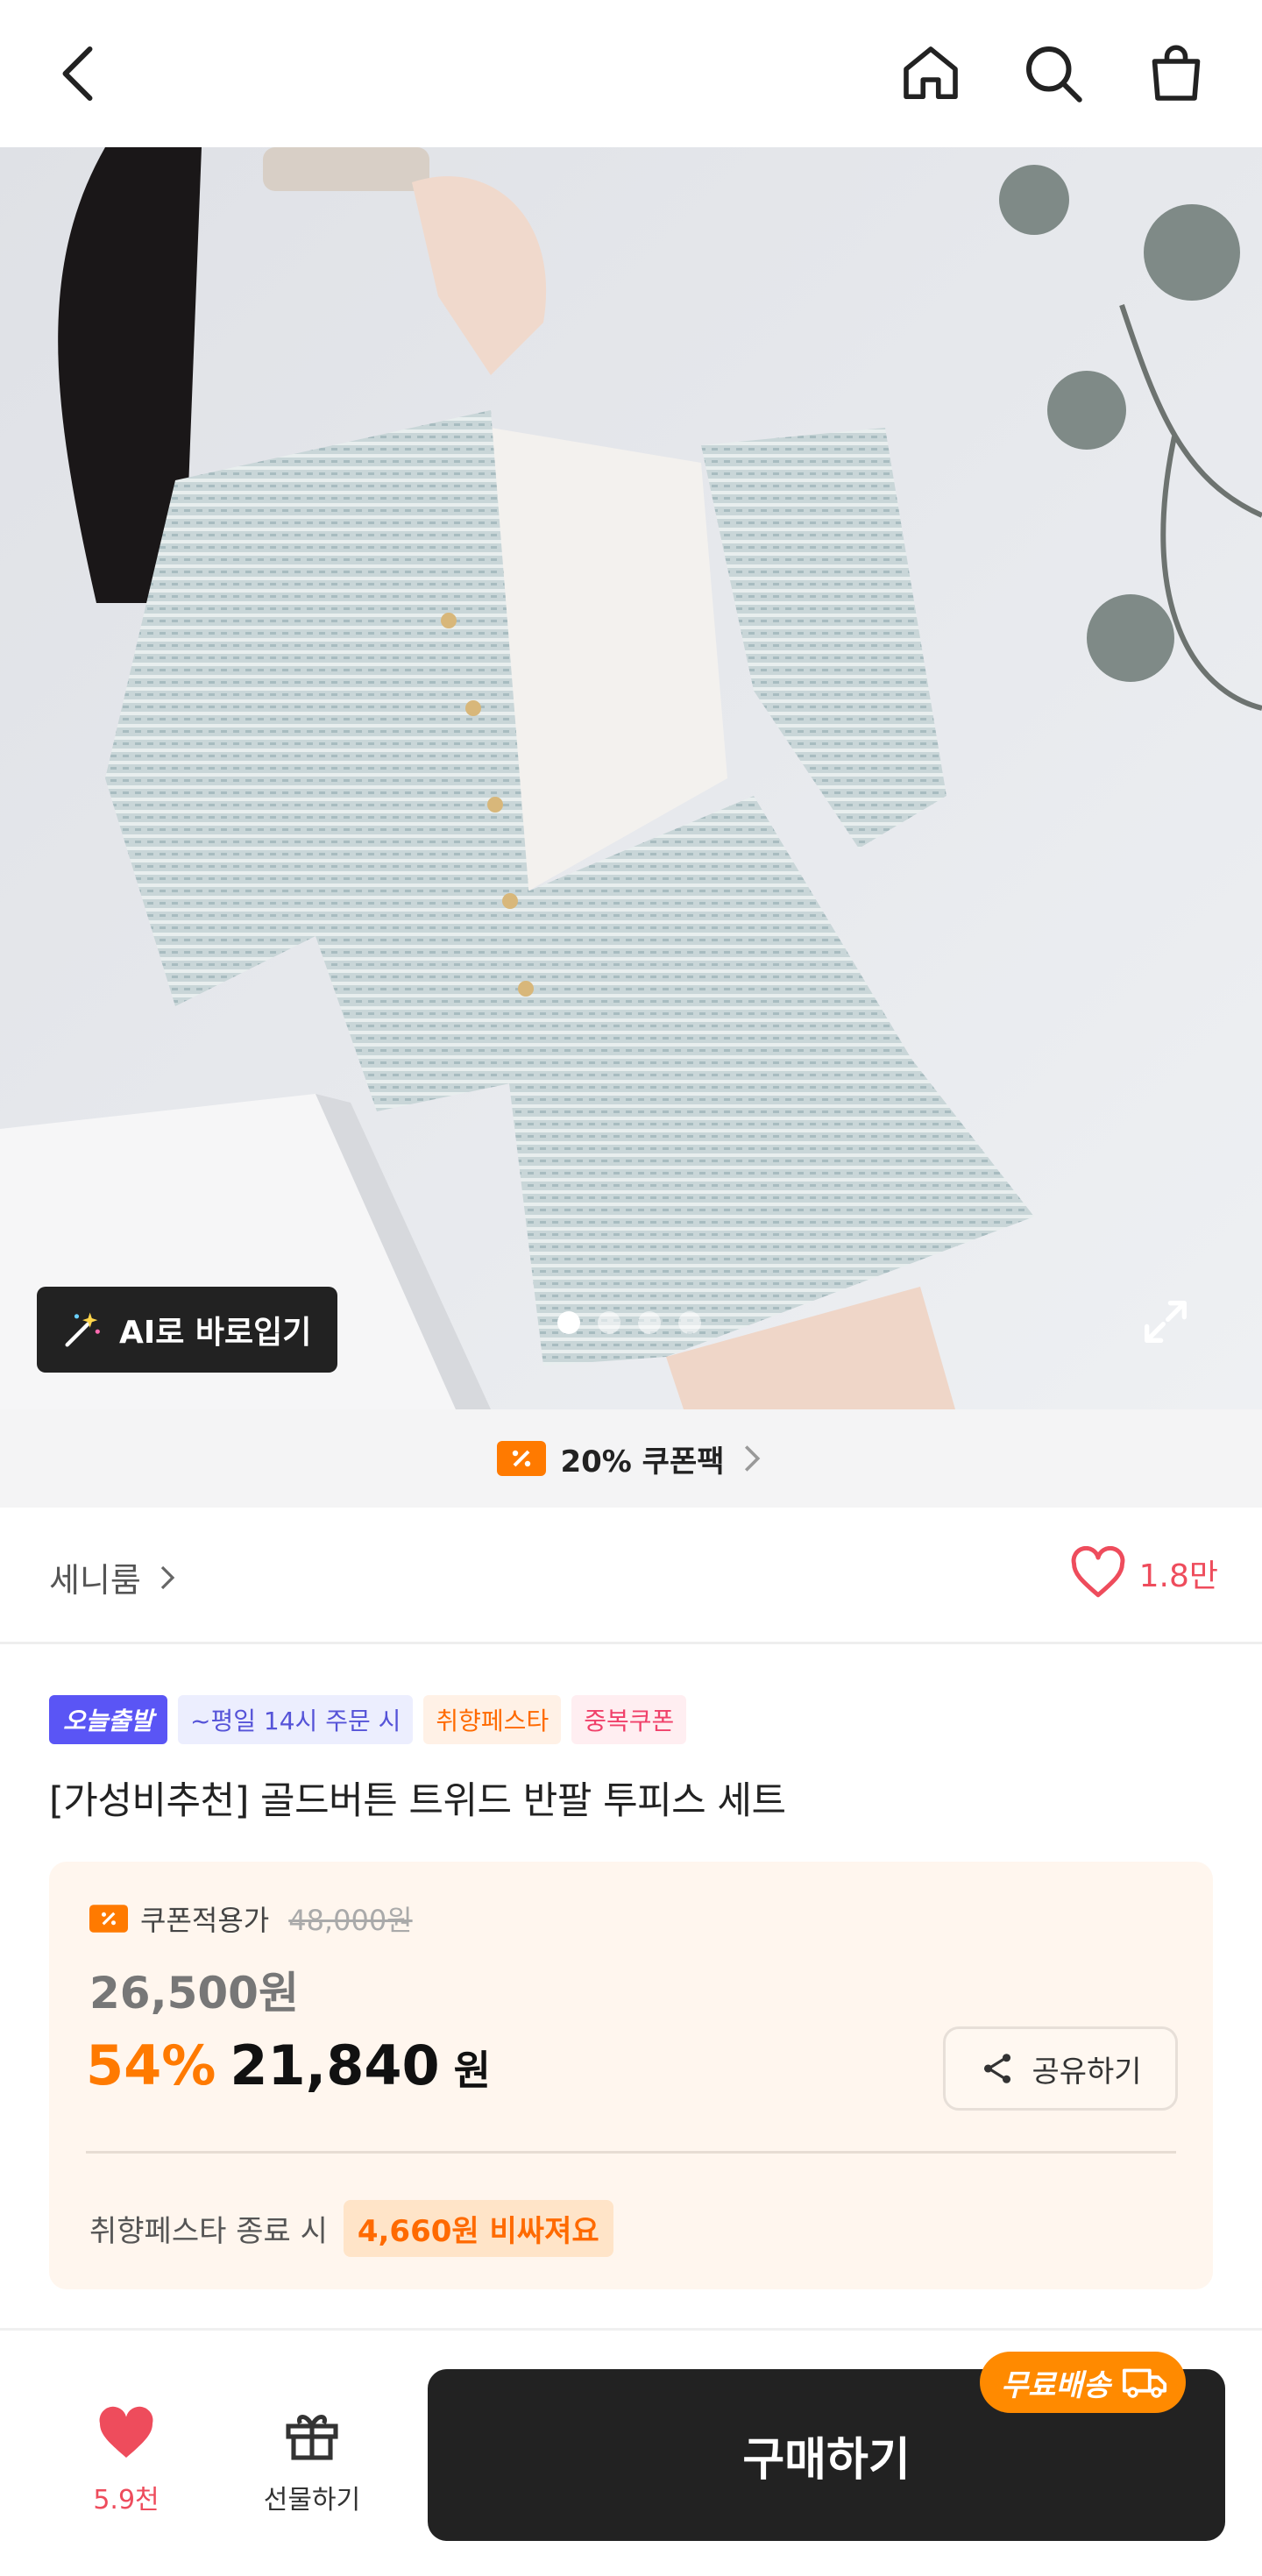 This screenshot has width=1262, height=2576. I want to click on coupon-pack-label: 20% 쿠폰팩, so click(642, 1462).